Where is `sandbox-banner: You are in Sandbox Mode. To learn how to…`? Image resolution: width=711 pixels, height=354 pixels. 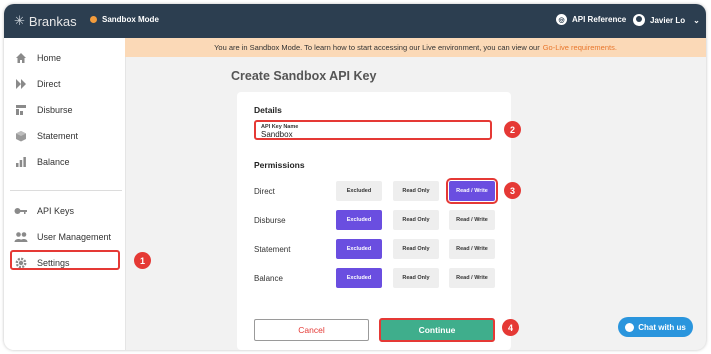 sandbox-banner: You are in Sandbox Mode. To learn how to… is located at coordinates (415, 47).